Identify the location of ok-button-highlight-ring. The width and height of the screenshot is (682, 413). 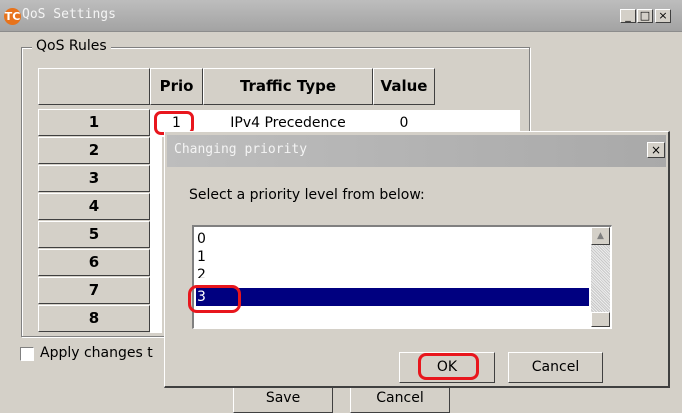
(448, 366).